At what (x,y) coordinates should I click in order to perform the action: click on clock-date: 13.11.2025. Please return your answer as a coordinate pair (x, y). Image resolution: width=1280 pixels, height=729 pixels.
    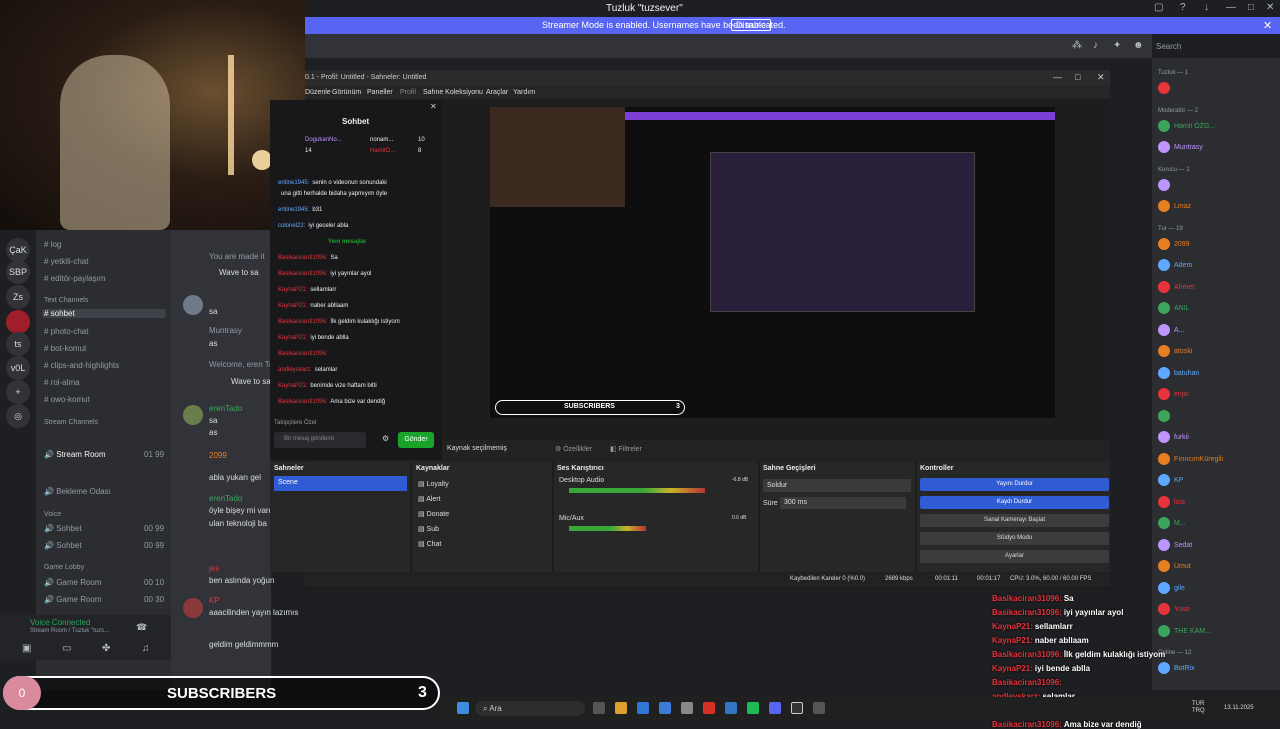
    Looking at the image, I should click on (1239, 708).